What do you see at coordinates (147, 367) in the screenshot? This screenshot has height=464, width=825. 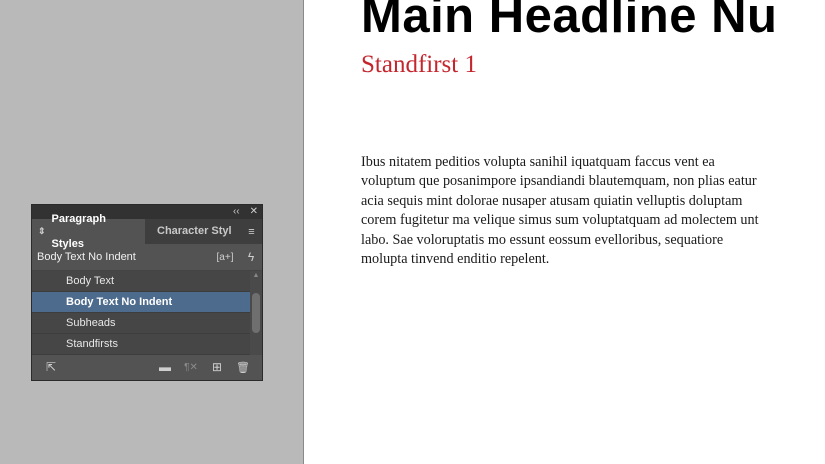 I see `panel-bottom-bar: ⇱ ▬ ¶✕ ⊞ 🗑` at bounding box center [147, 367].